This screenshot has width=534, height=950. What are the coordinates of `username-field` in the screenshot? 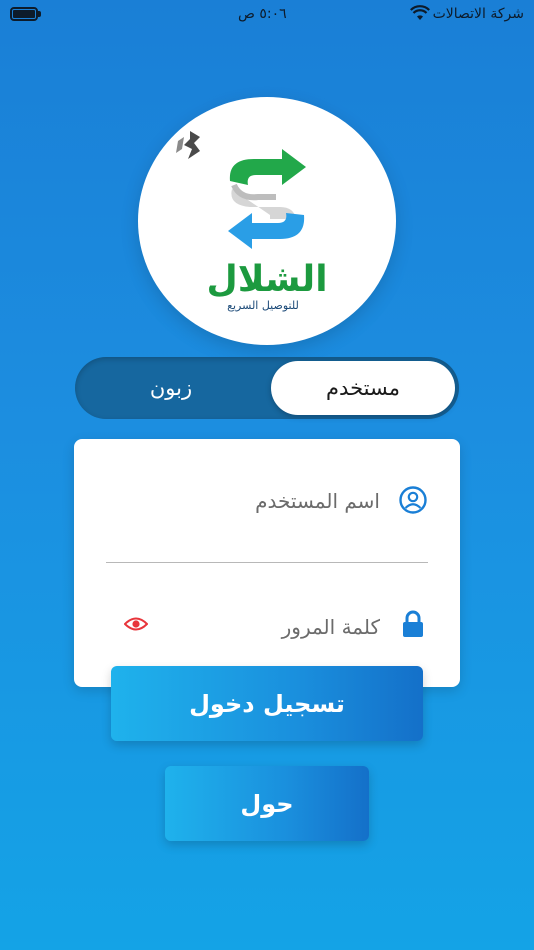 It's located at (255, 501).